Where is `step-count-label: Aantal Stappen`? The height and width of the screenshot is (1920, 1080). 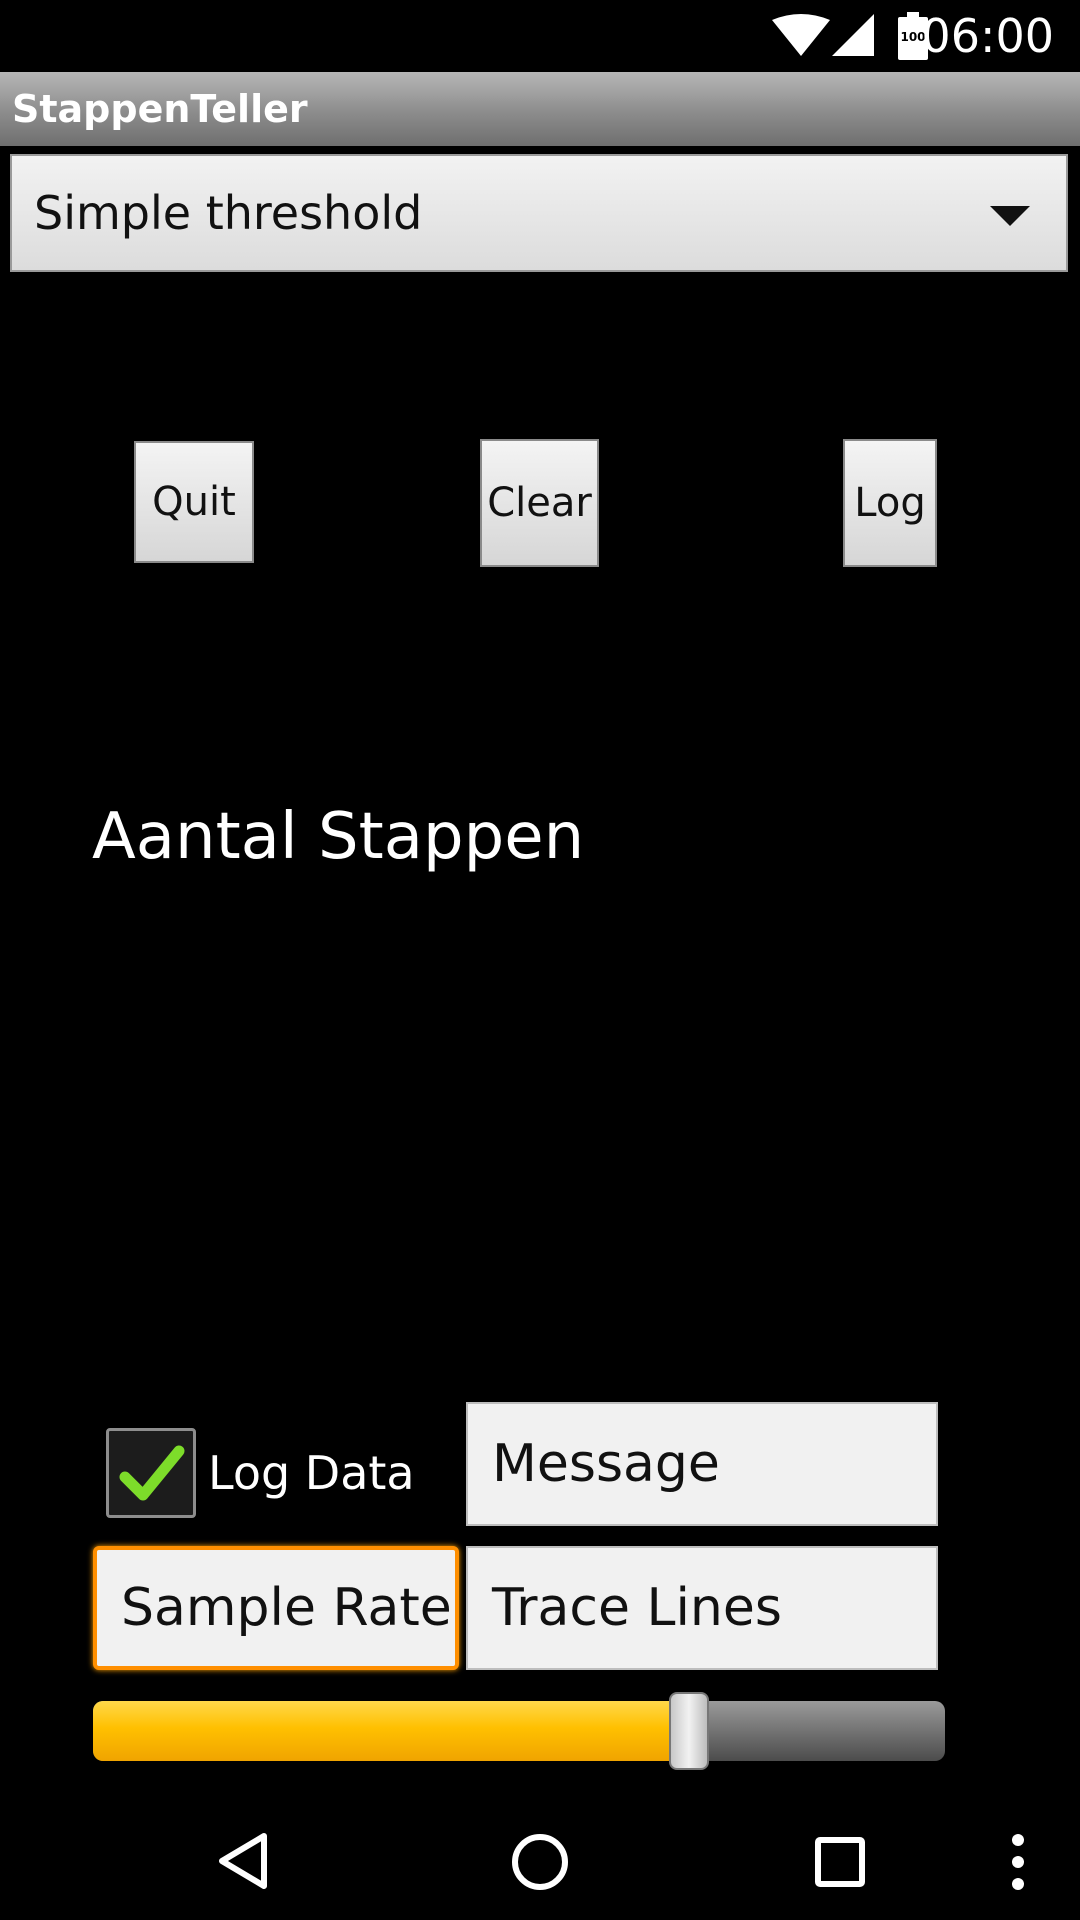 step-count-label: Aantal Stappen is located at coordinates (338, 837).